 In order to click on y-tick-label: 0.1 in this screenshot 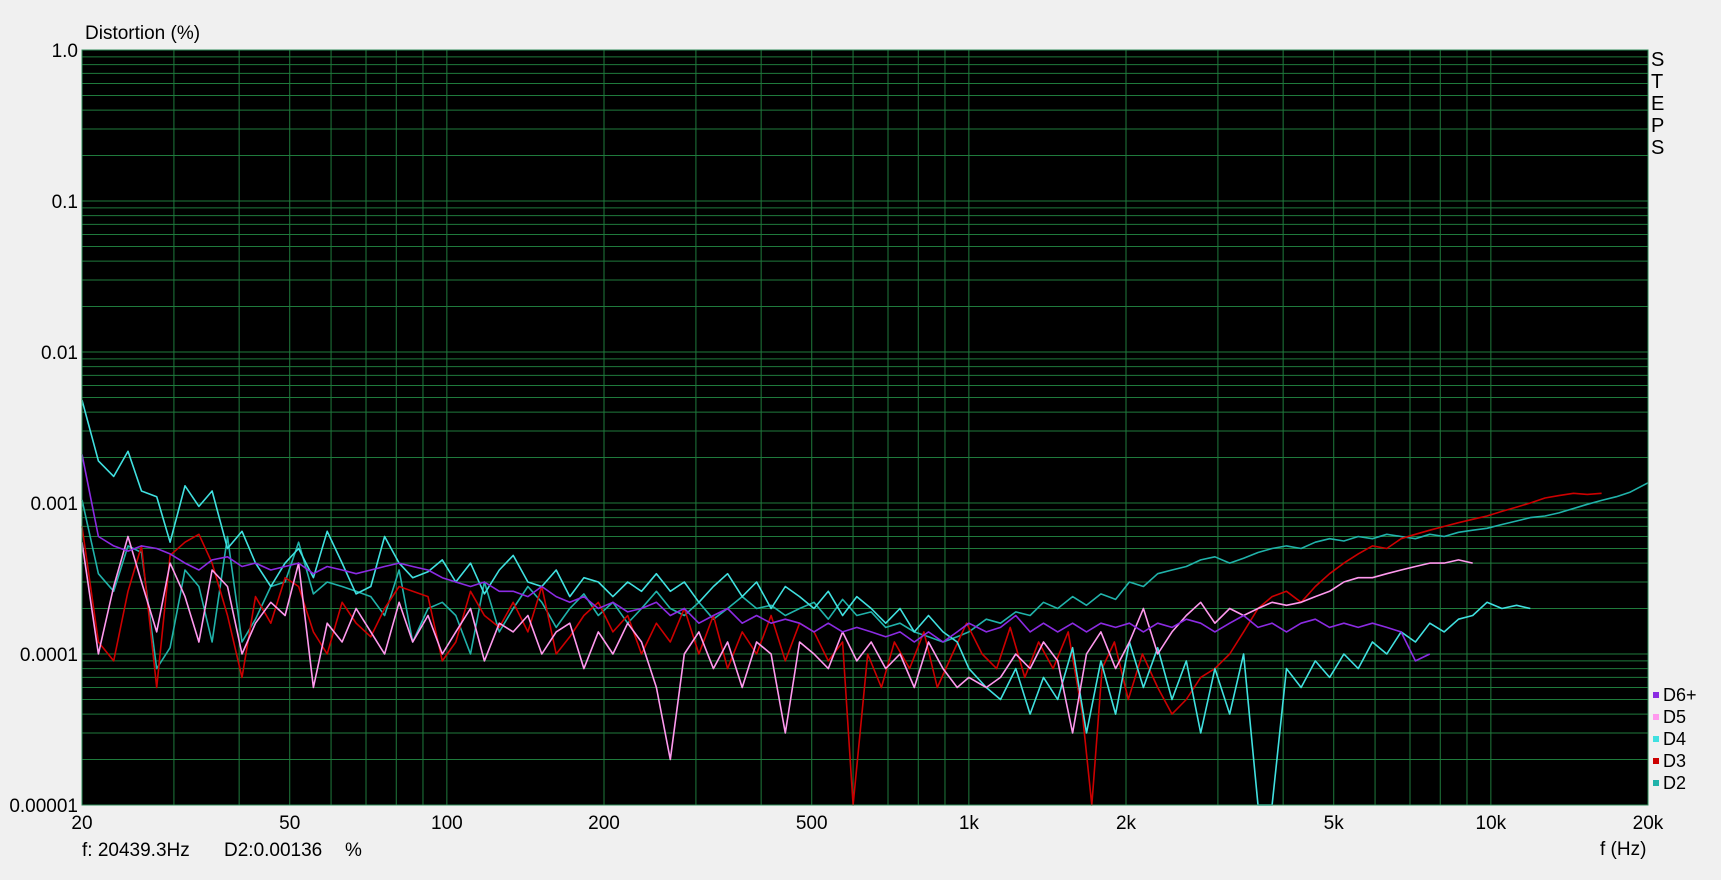, I will do `click(65, 202)`.